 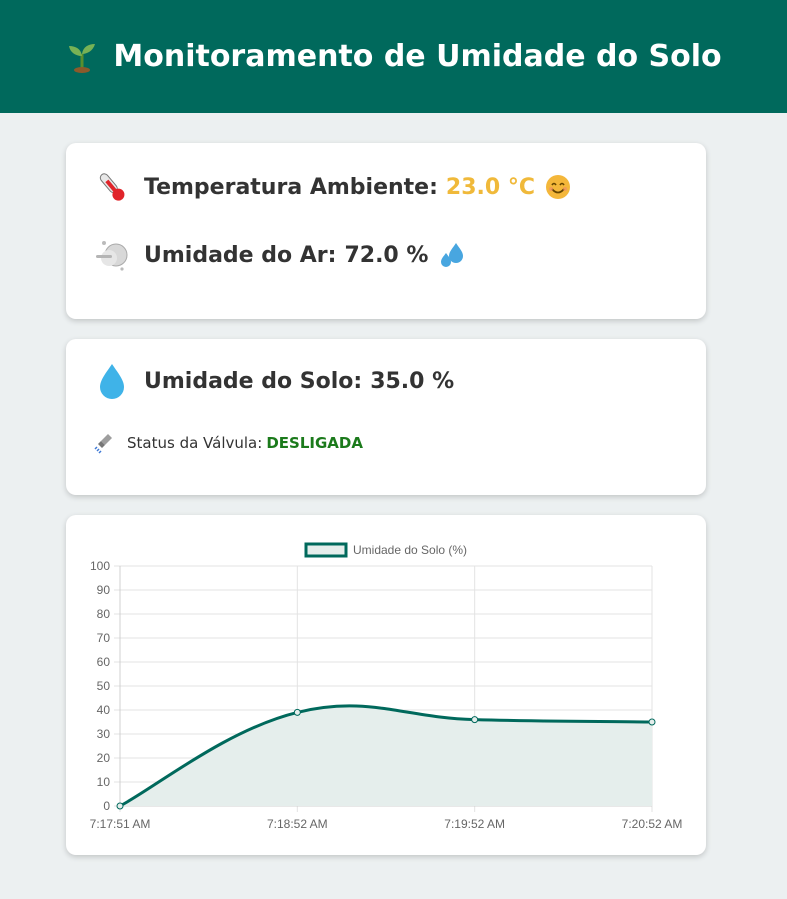 What do you see at coordinates (410, 550) in the screenshot?
I see `legend-label: Umidade do Solo (%)` at bounding box center [410, 550].